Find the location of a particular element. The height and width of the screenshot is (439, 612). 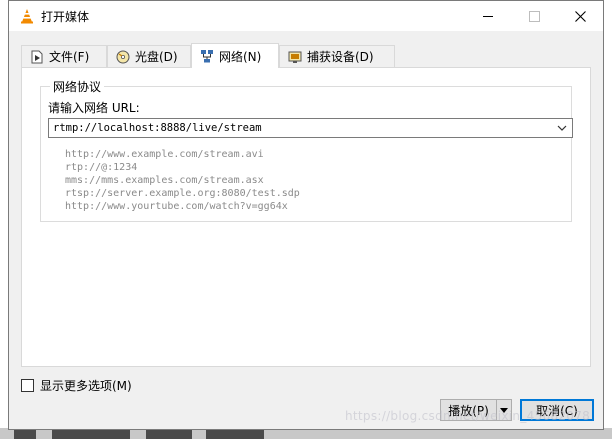

url-combobox: rtmp://localhost:8888/live/stream is located at coordinates (310, 128).